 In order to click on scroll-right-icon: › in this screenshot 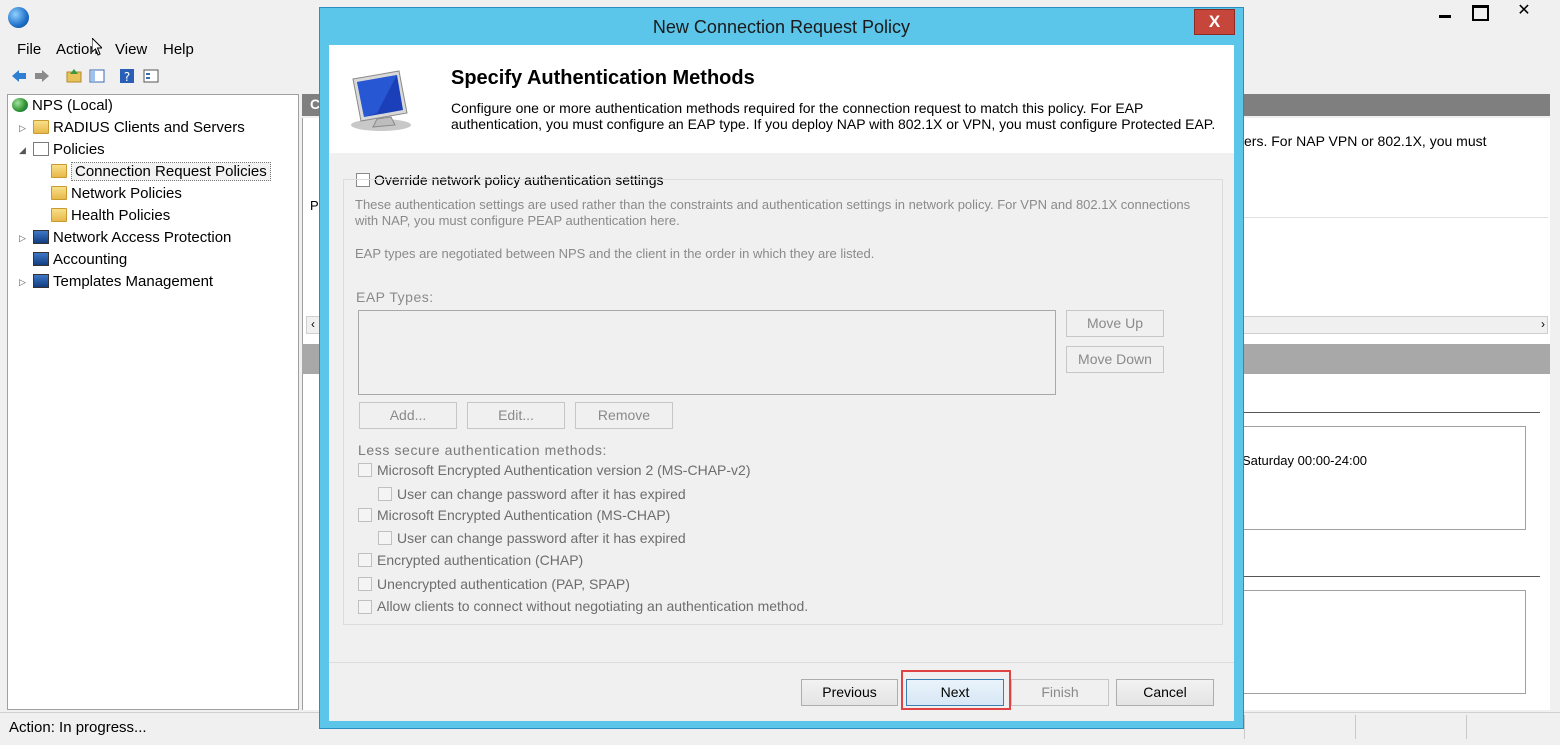, I will do `click(1543, 324)`.